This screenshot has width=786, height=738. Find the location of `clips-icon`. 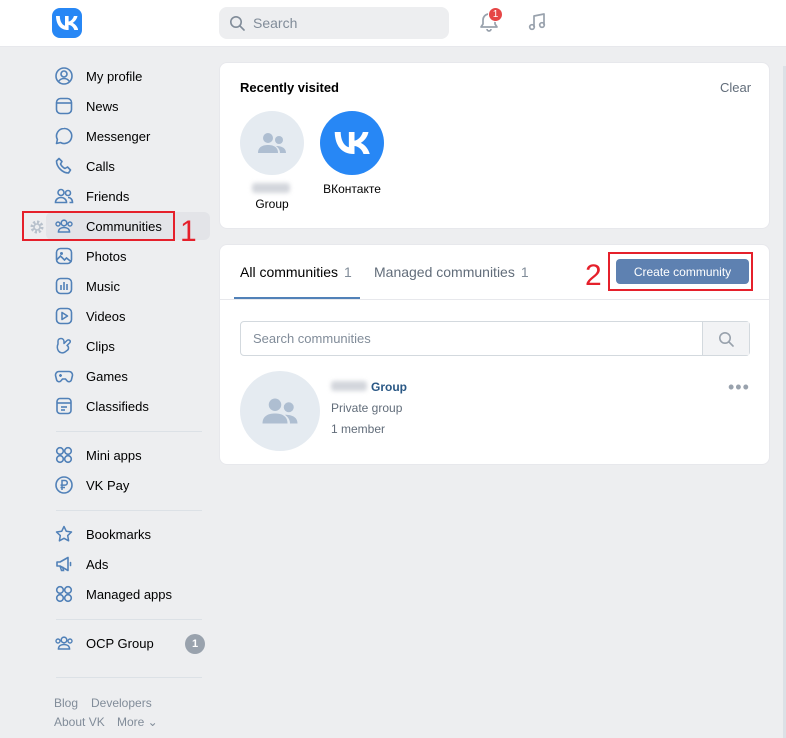

clips-icon is located at coordinates (64, 346).